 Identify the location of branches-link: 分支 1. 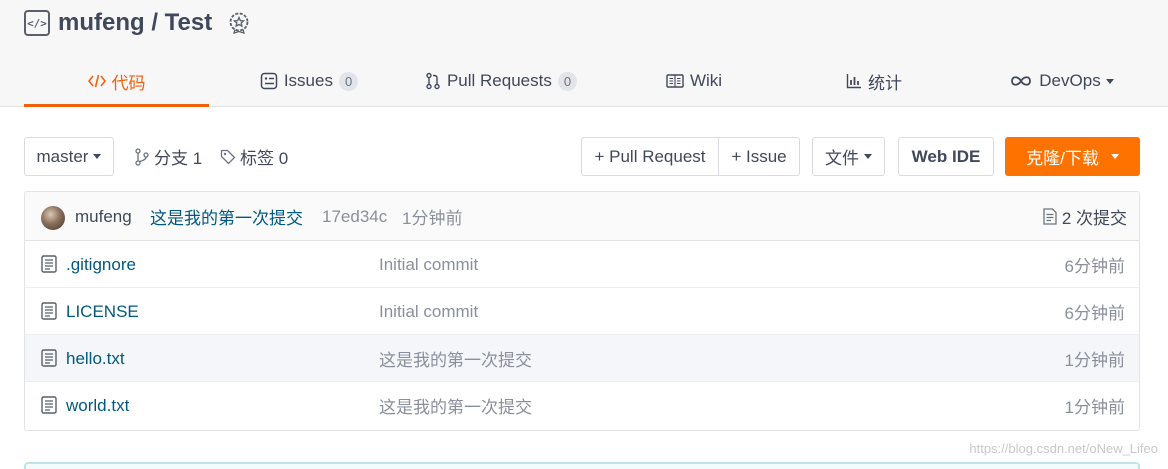
(168, 156).